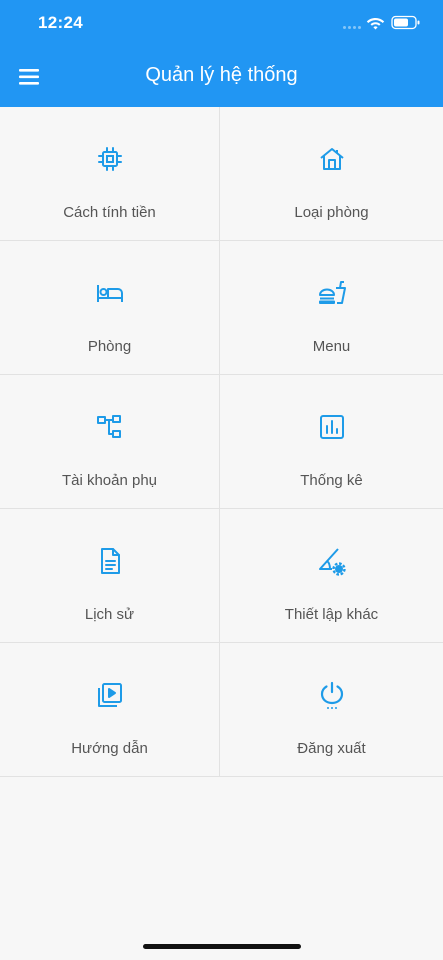 Image resolution: width=443 pixels, height=960 pixels. I want to click on menu-item-logout: Đăng xuất, so click(331, 710).